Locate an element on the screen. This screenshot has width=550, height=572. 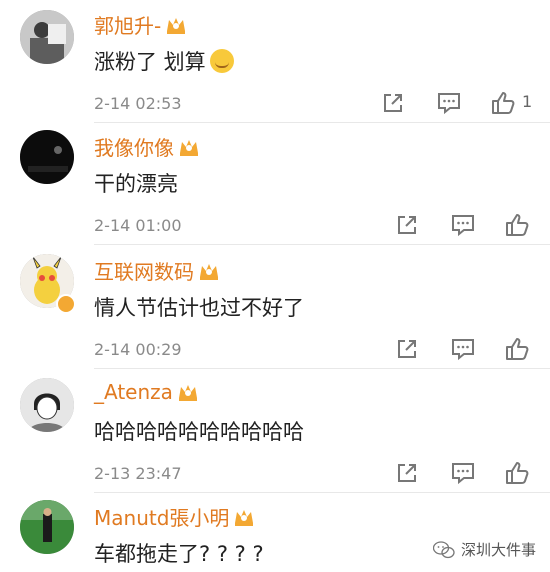
comment-text: 车都拖走了? ? ? ? is located at coordinates (179, 554).